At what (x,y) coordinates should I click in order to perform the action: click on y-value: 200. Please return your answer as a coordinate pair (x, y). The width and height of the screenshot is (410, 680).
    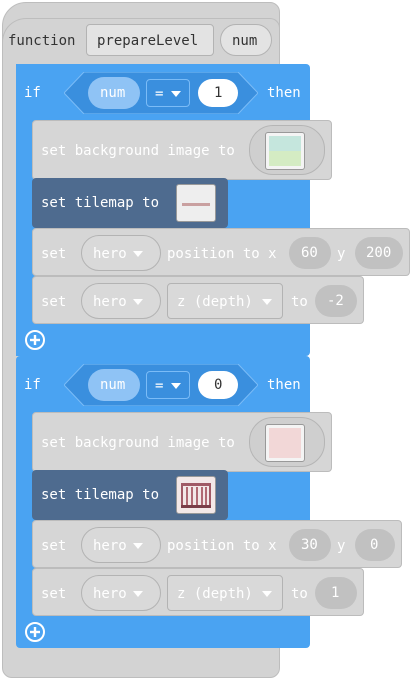
    Looking at the image, I should click on (379, 253).